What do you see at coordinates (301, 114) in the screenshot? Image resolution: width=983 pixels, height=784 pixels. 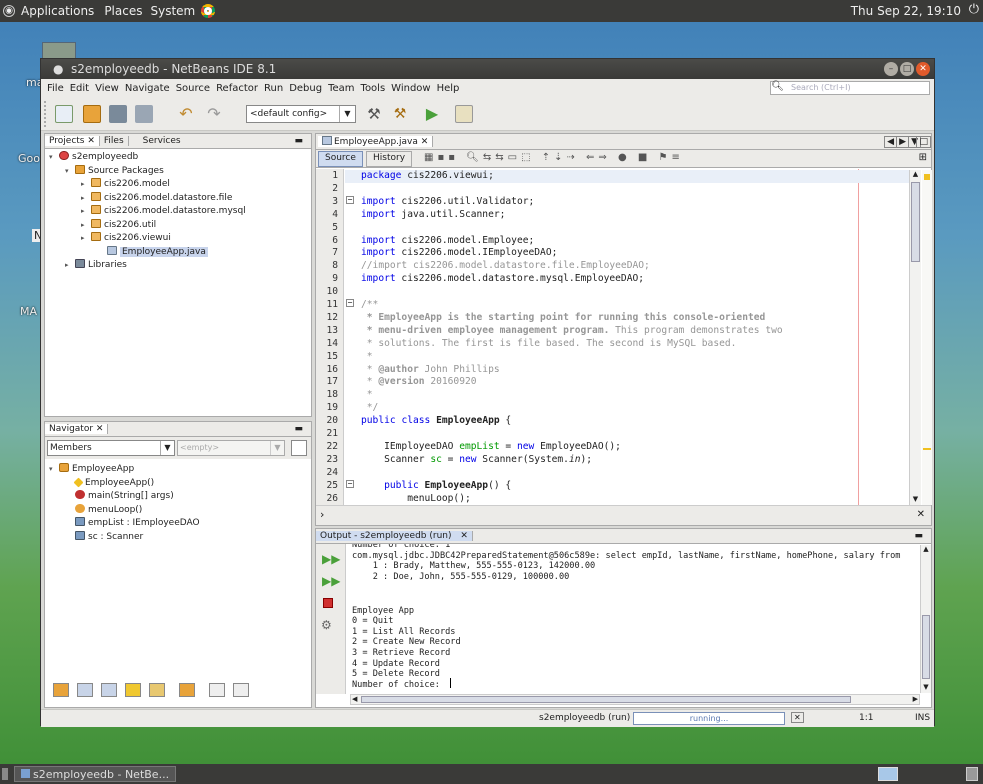 I see `config-select: <default config> ▼` at bounding box center [301, 114].